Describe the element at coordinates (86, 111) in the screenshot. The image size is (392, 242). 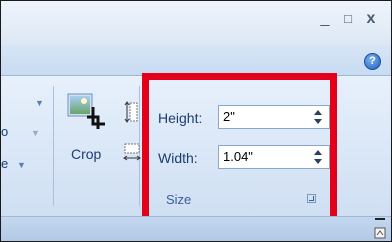
I see `crop-icon` at that location.